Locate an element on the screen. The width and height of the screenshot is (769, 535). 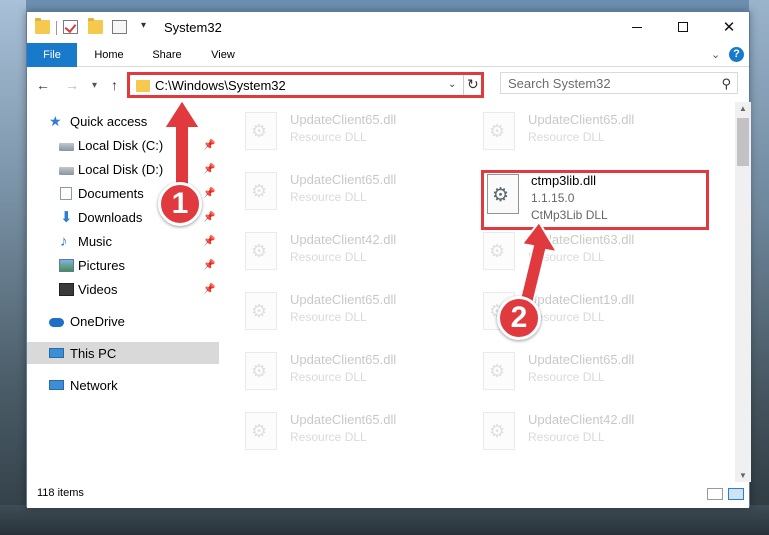
download-icon: ⬇ is located at coordinates (66, 217).